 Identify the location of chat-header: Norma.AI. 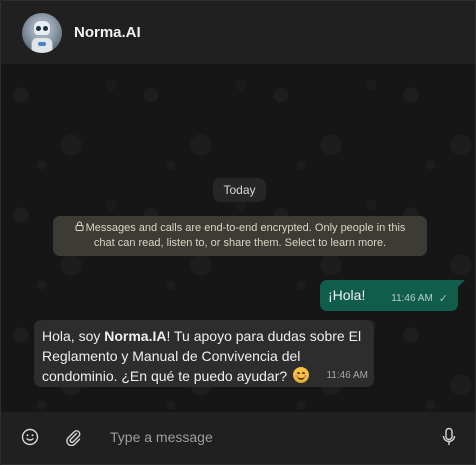
(238, 33).